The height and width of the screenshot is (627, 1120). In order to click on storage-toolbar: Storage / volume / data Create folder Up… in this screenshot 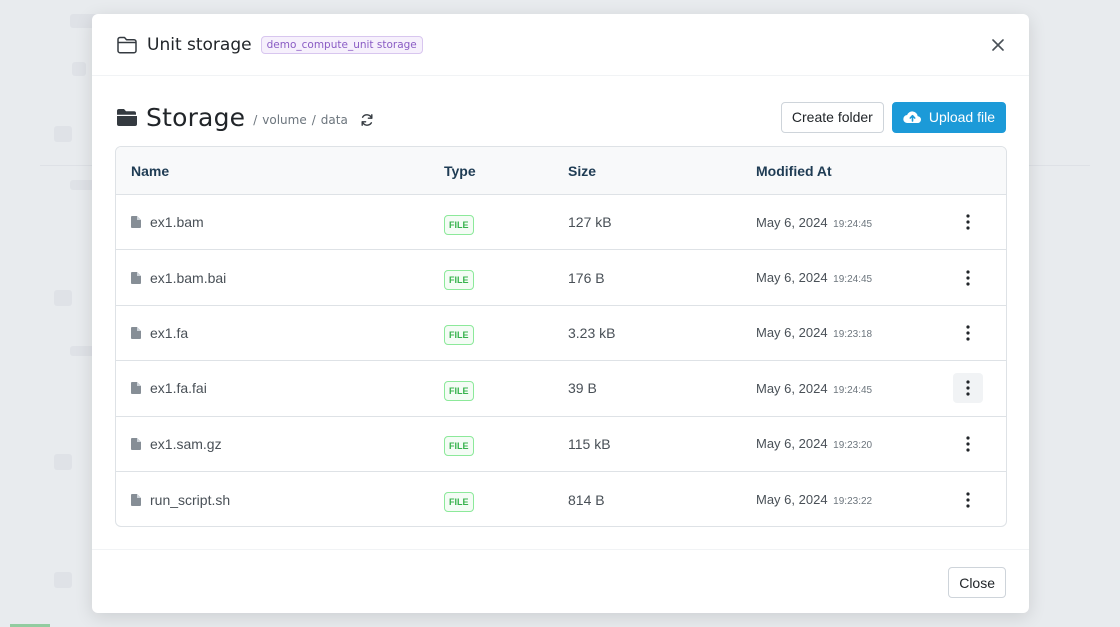, I will do `click(561, 117)`.